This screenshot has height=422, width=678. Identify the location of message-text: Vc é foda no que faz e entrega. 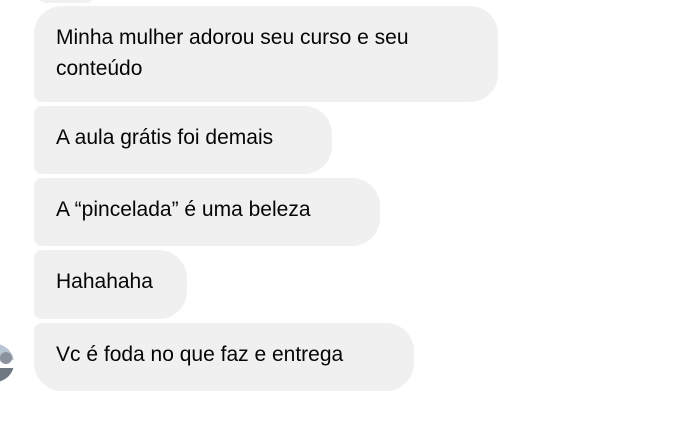
(200, 354).